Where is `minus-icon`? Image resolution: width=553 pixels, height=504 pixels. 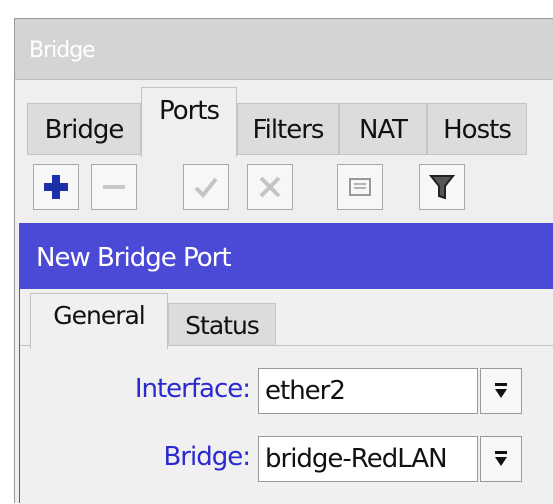
minus-icon is located at coordinates (114, 187).